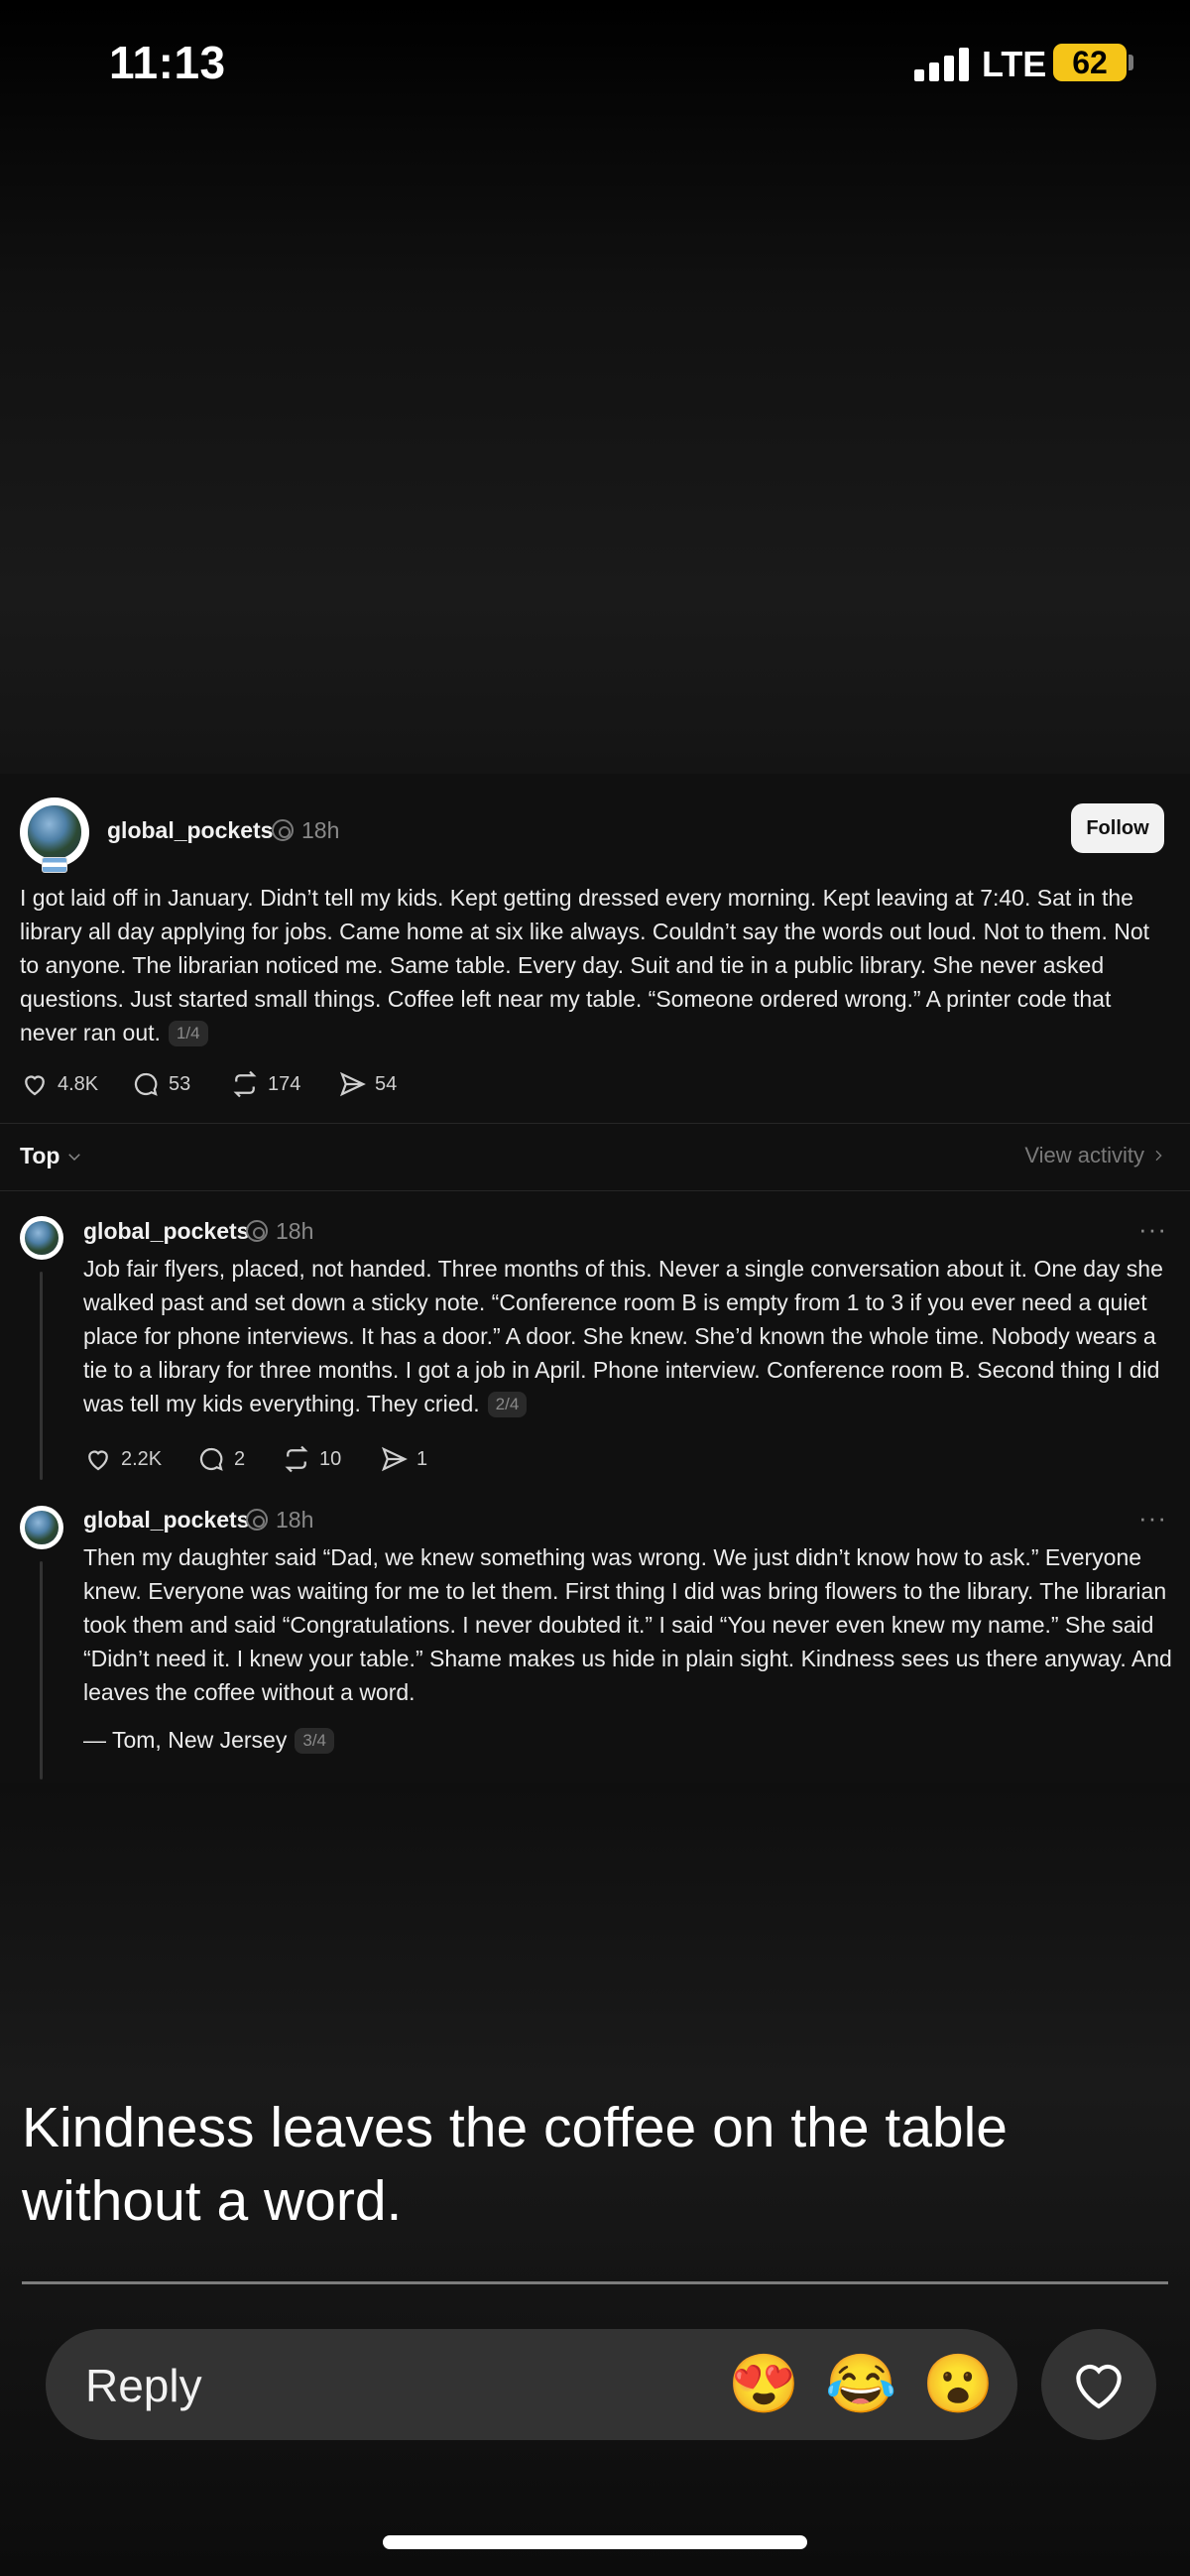 The image size is (1190, 2576). What do you see at coordinates (943, 64) in the screenshot?
I see `signal-strength-icon` at bounding box center [943, 64].